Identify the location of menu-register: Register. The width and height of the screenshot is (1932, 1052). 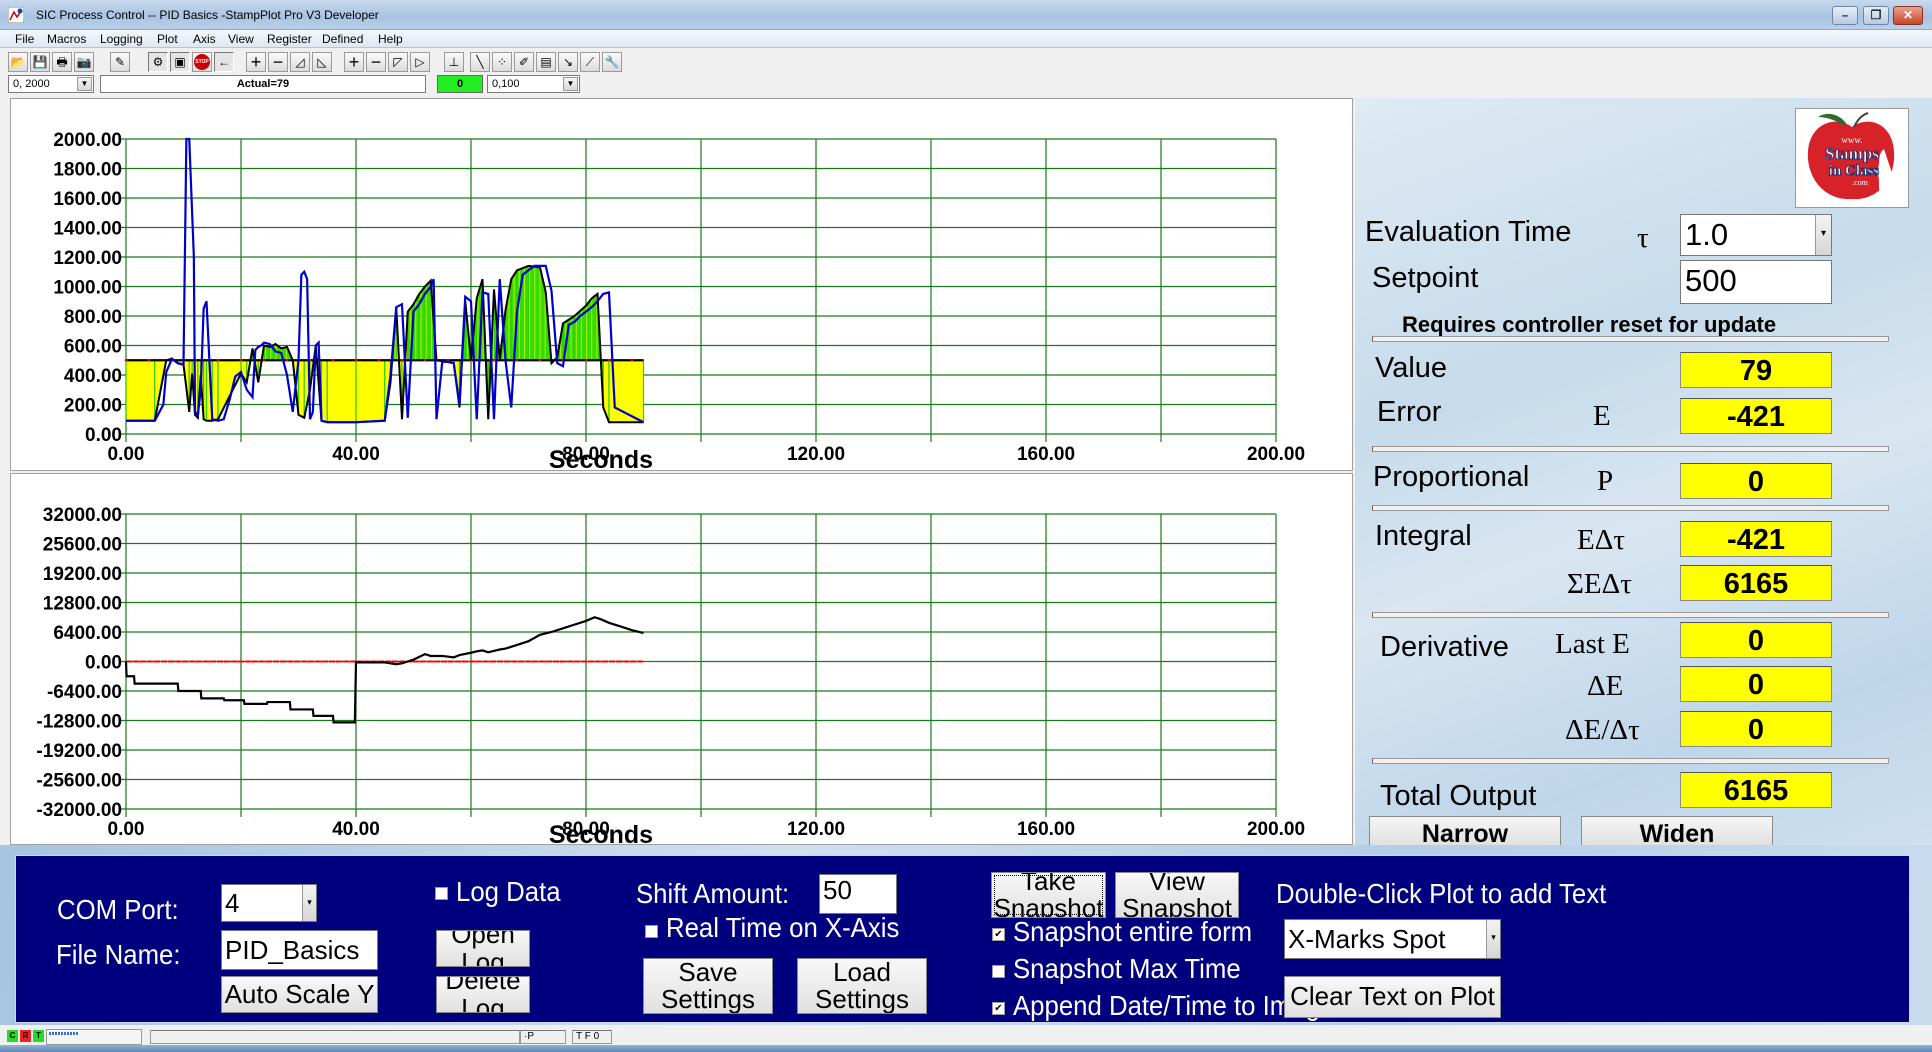
(289, 39).